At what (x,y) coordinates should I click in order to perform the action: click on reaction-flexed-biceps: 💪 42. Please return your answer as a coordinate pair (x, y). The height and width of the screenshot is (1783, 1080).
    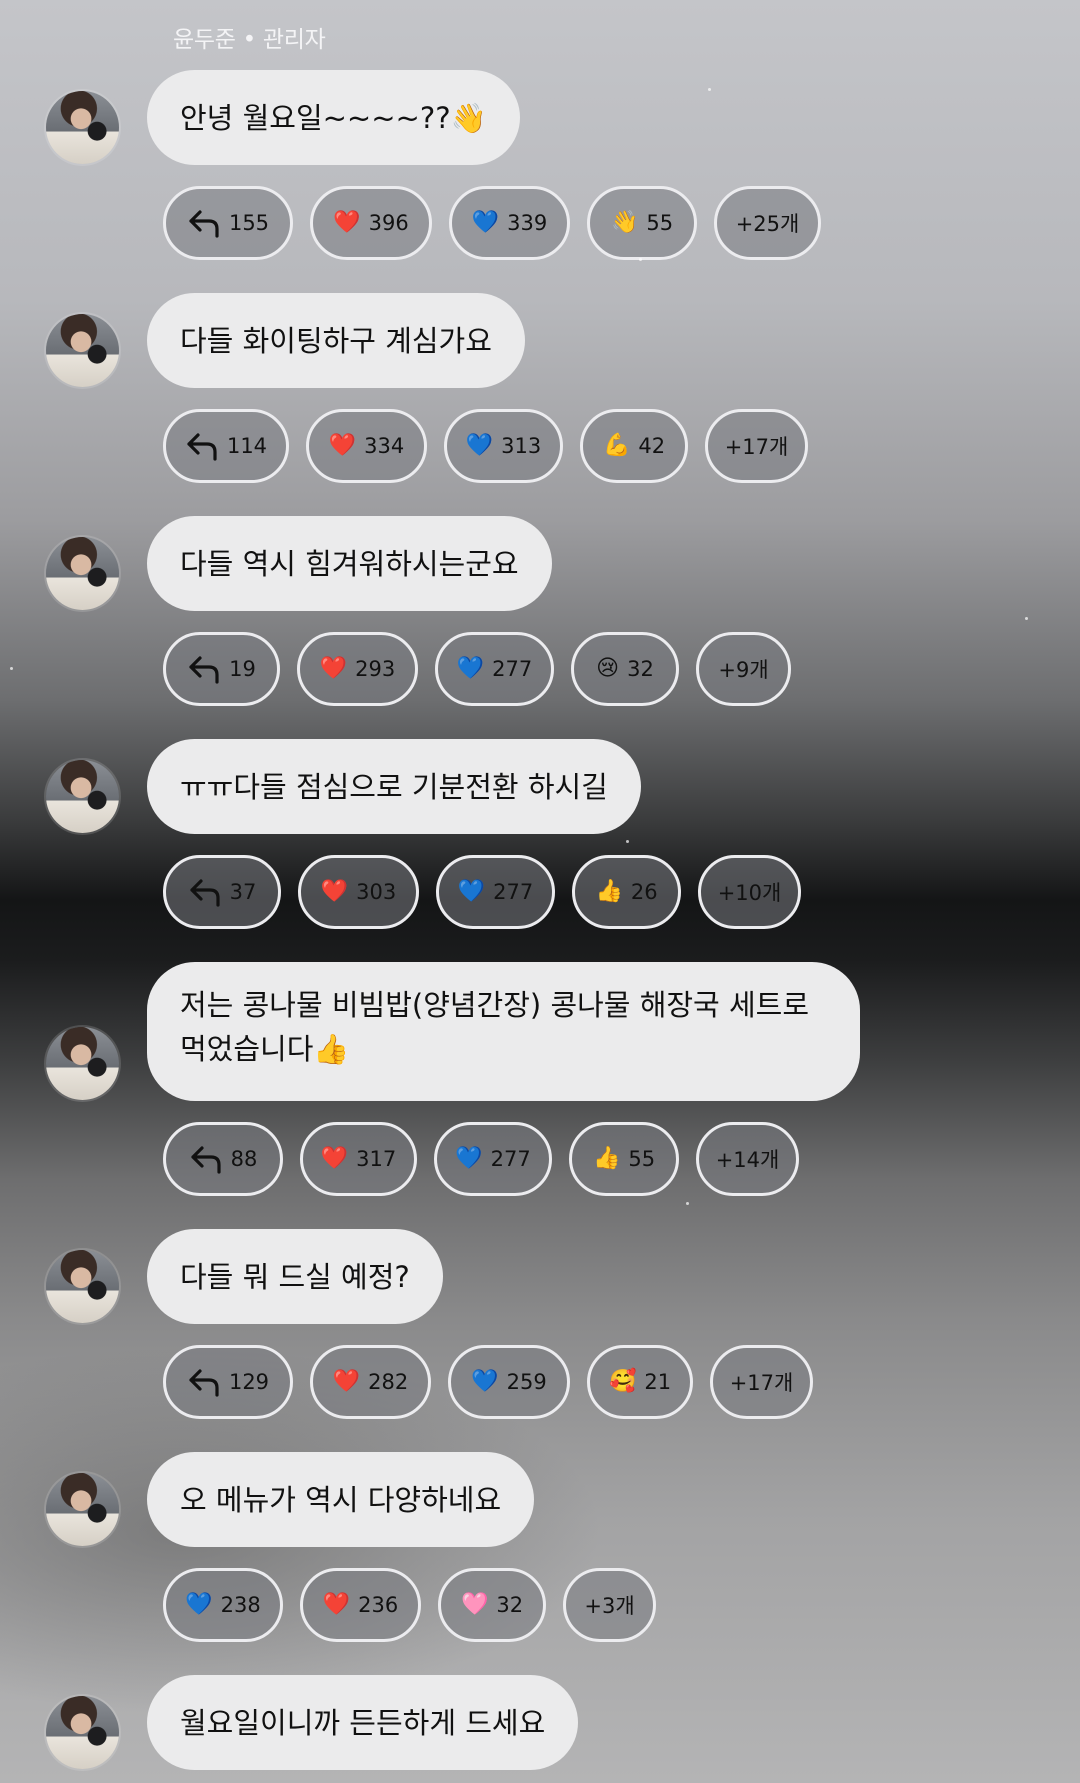
    Looking at the image, I should click on (634, 446).